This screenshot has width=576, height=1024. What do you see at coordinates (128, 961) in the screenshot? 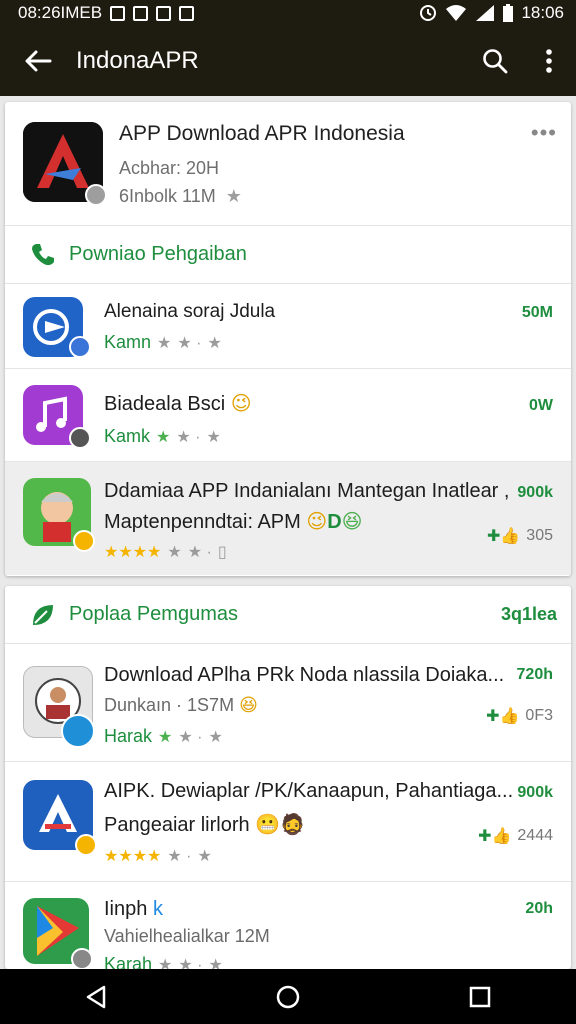
I see `rating-label: Karah` at bounding box center [128, 961].